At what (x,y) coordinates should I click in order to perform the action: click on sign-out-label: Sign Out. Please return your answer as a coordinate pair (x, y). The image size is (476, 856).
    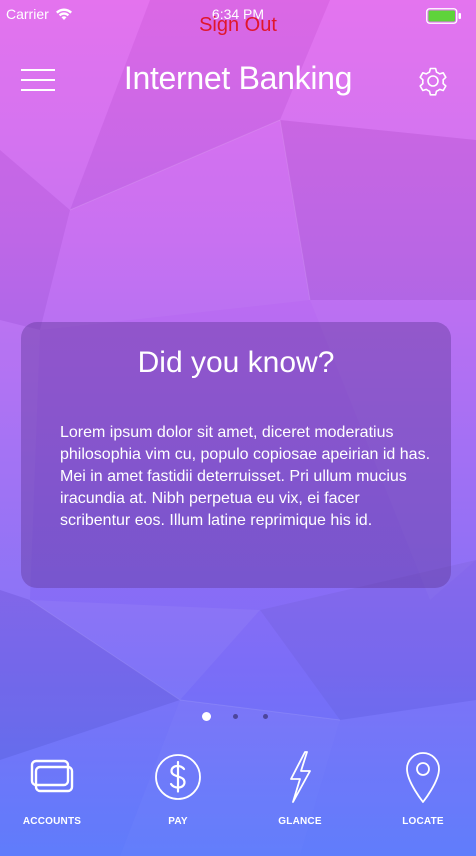
    Looking at the image, I should click on (238, 25).